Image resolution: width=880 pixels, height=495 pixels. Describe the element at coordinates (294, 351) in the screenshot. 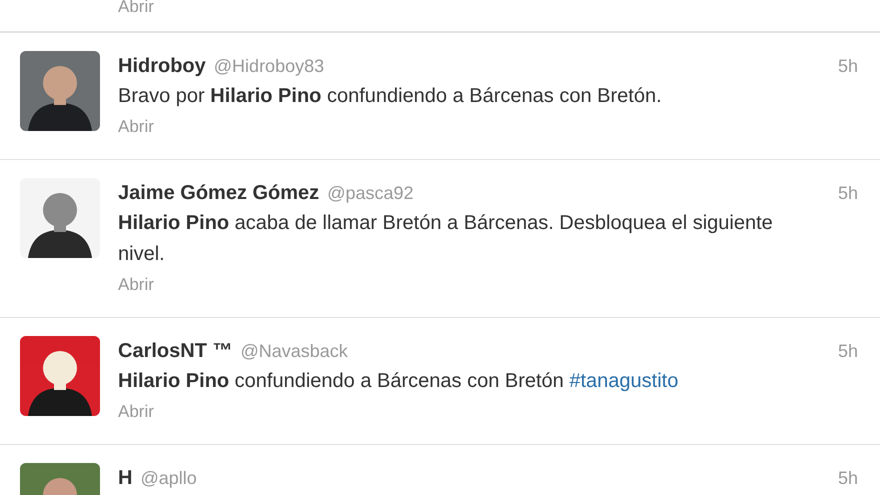

I see `user-handle: @Navasback` at that location.